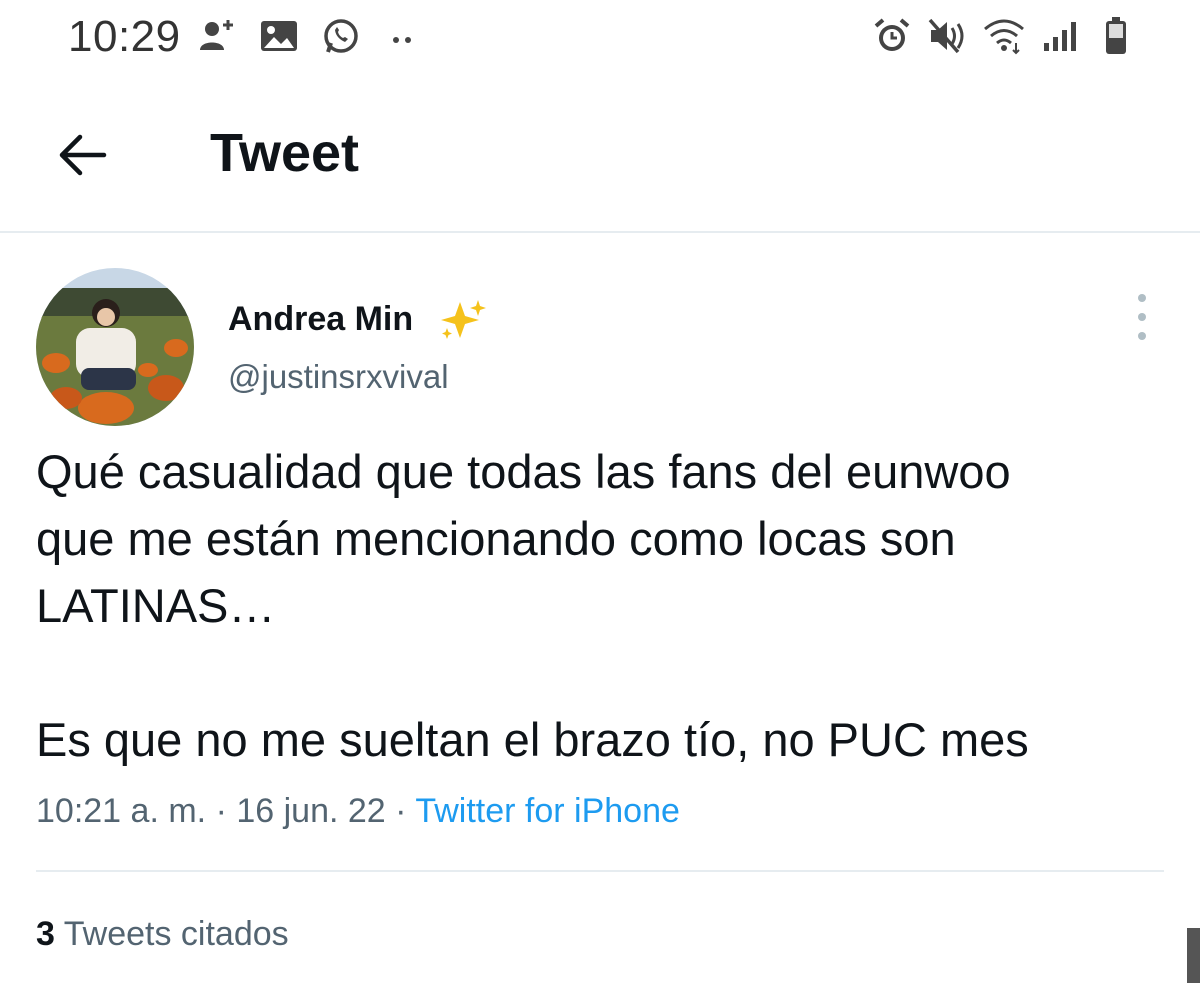 This screenshot has width=1200, height=983. Describe the element at coordinates (892, 36) in the screenshot. I see `alarm-icon` at that location.